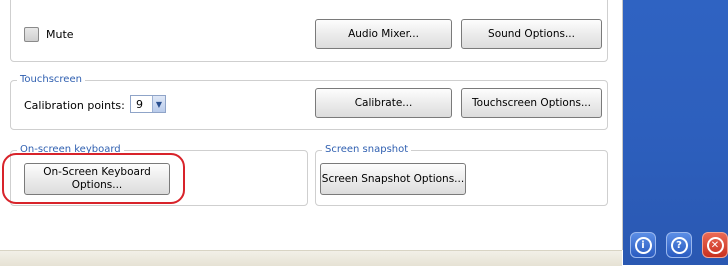  I want to click on help-button: ?, so click(679, 245).